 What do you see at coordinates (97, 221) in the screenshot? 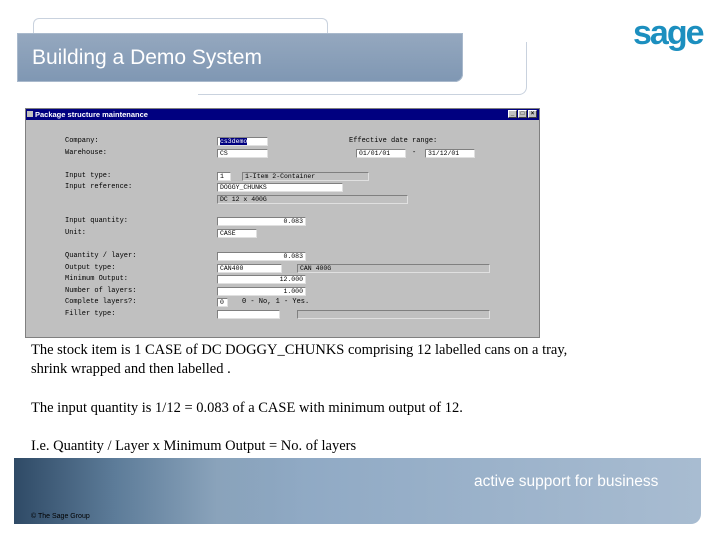
I see `input-quantity-label: Input quantity:` at bounding box center [97, 221].